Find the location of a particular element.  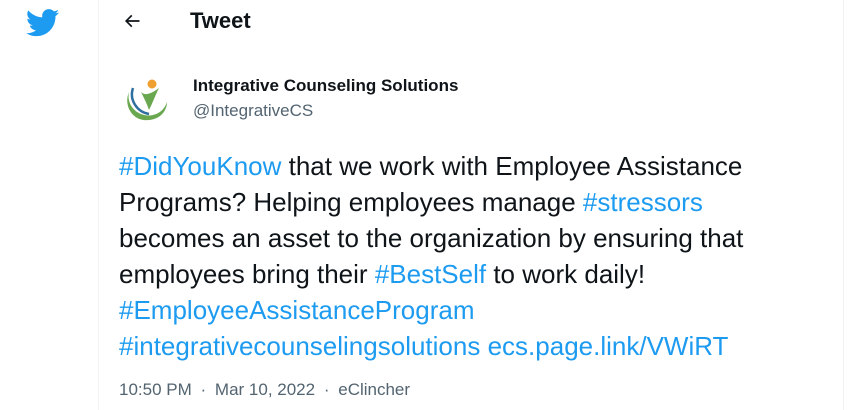

arrow-left-icon is located at coordinates (132, 21).